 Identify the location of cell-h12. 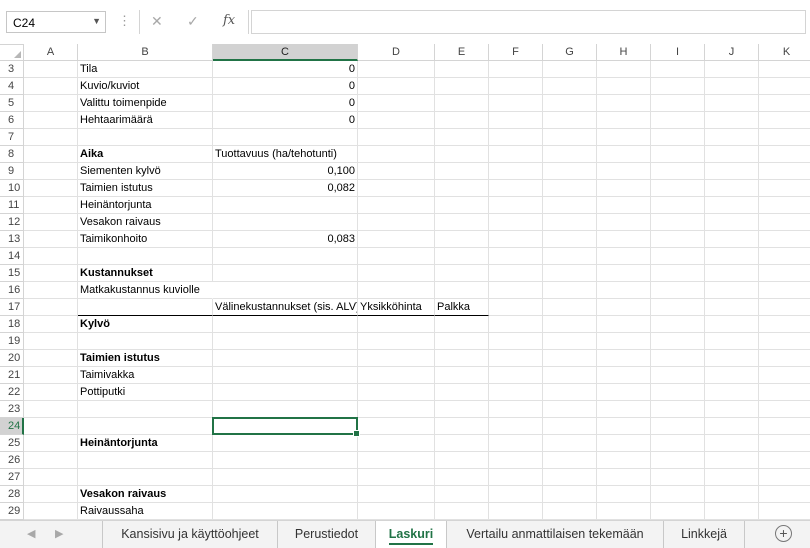
(624, 222).